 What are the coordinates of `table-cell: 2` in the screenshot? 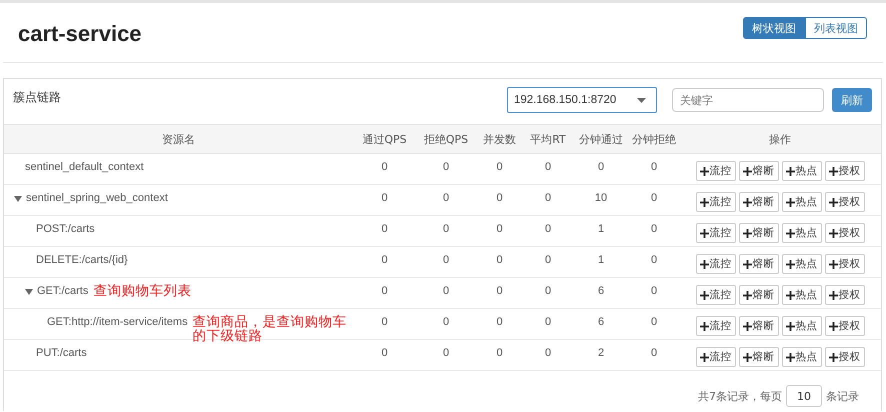 It's located at (601, 353).